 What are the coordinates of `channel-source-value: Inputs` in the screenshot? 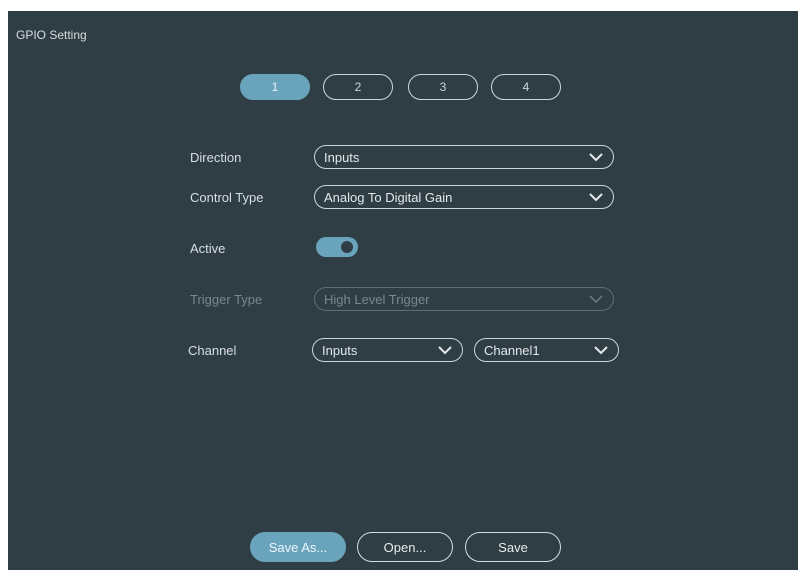 It's located at (340, 350).